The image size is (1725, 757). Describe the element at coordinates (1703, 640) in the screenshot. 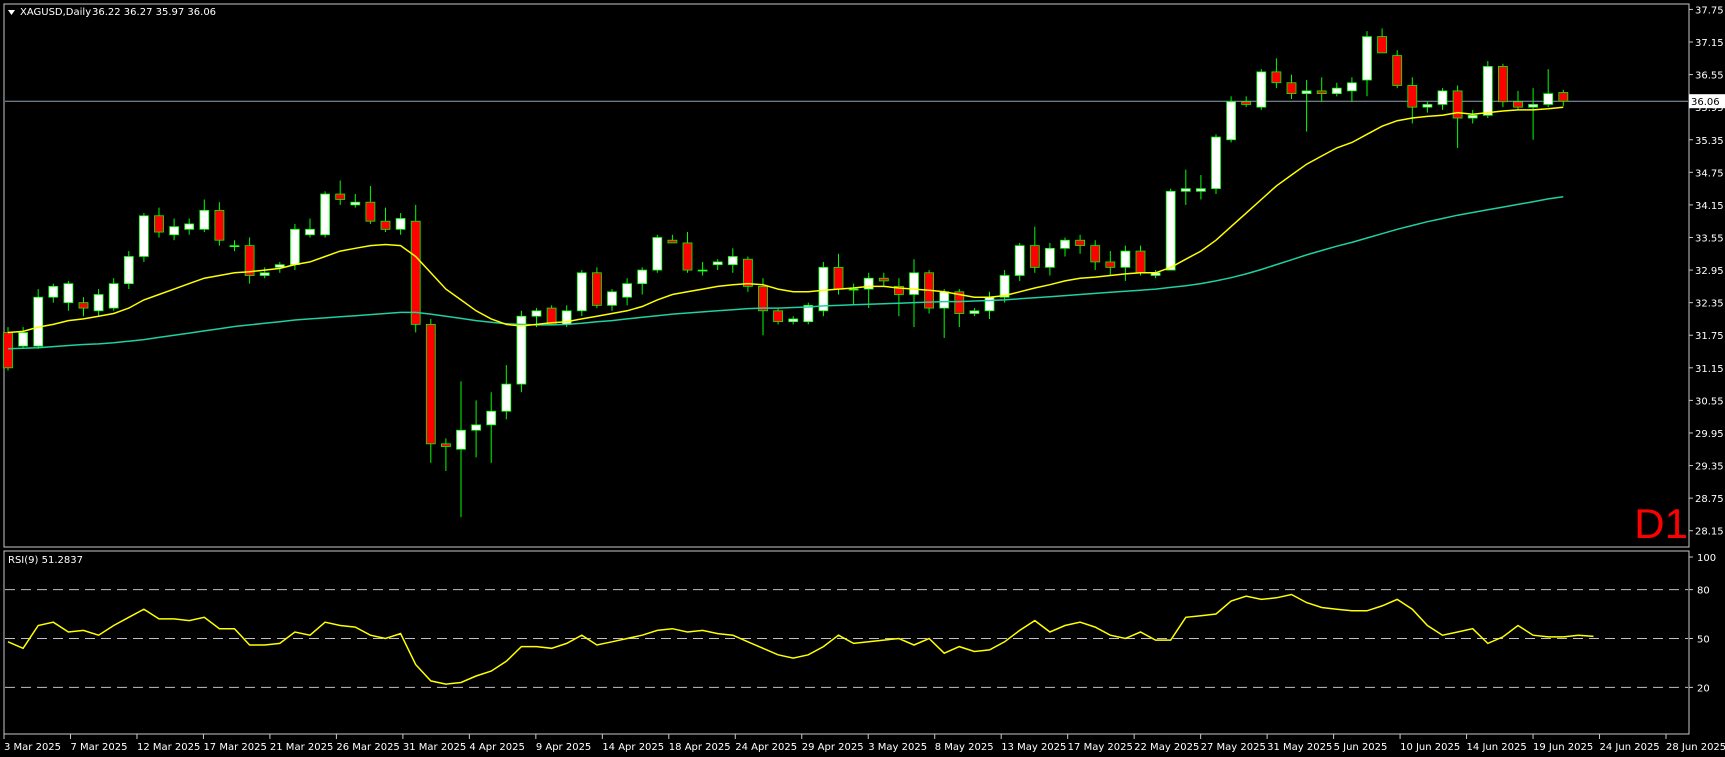

I see `rsi-axis-label: 50` at that location.